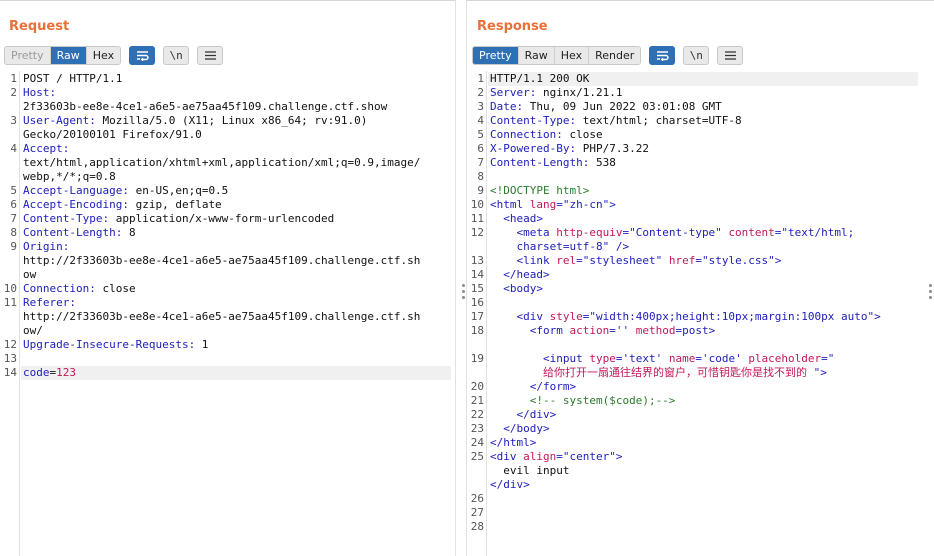  Describe the element at coordinates (79, 289) in the screenshot. I see `code-line: Connection: close` at that location.